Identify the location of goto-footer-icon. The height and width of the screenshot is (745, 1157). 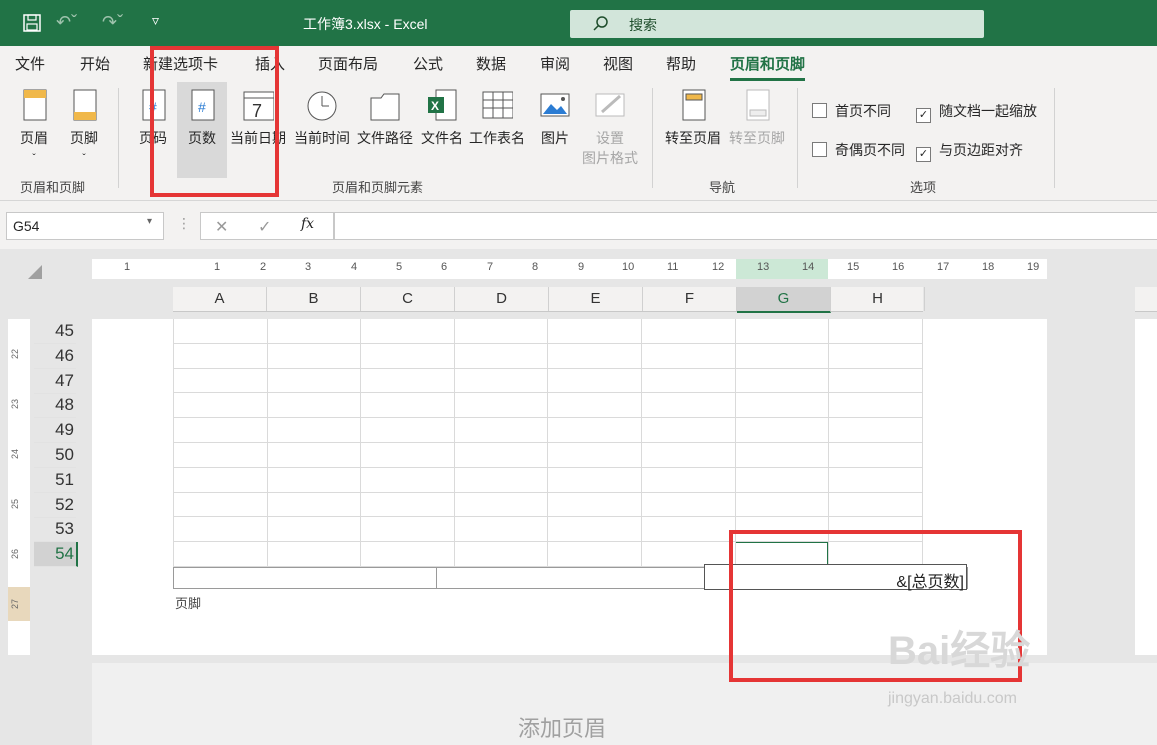
(758, 105).